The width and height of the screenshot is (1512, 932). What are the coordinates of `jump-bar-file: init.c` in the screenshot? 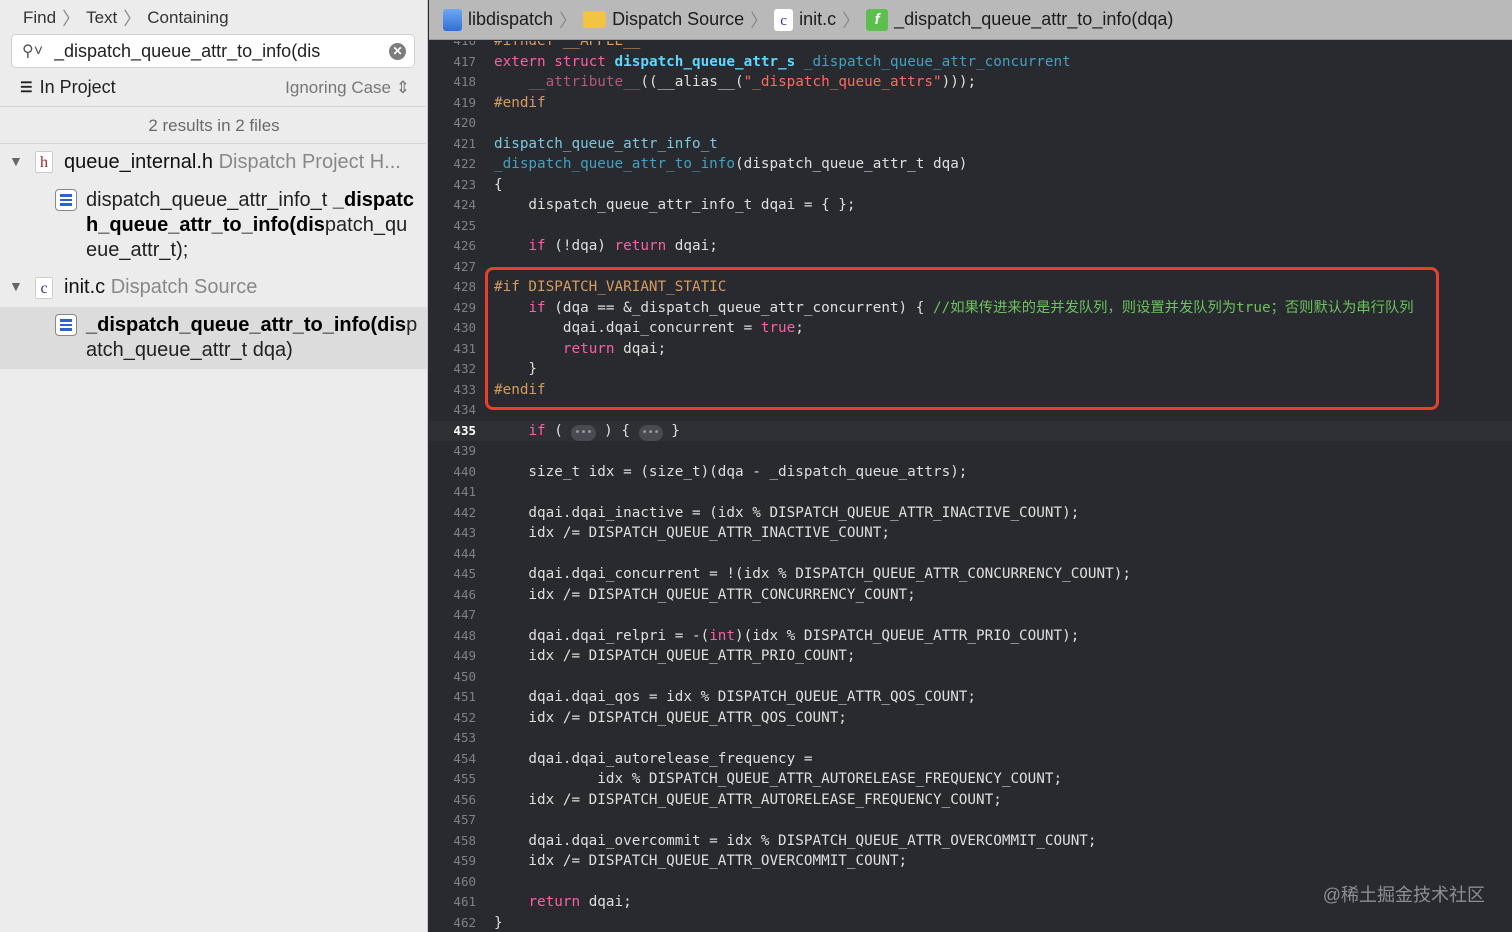 It's located at (817, 19).